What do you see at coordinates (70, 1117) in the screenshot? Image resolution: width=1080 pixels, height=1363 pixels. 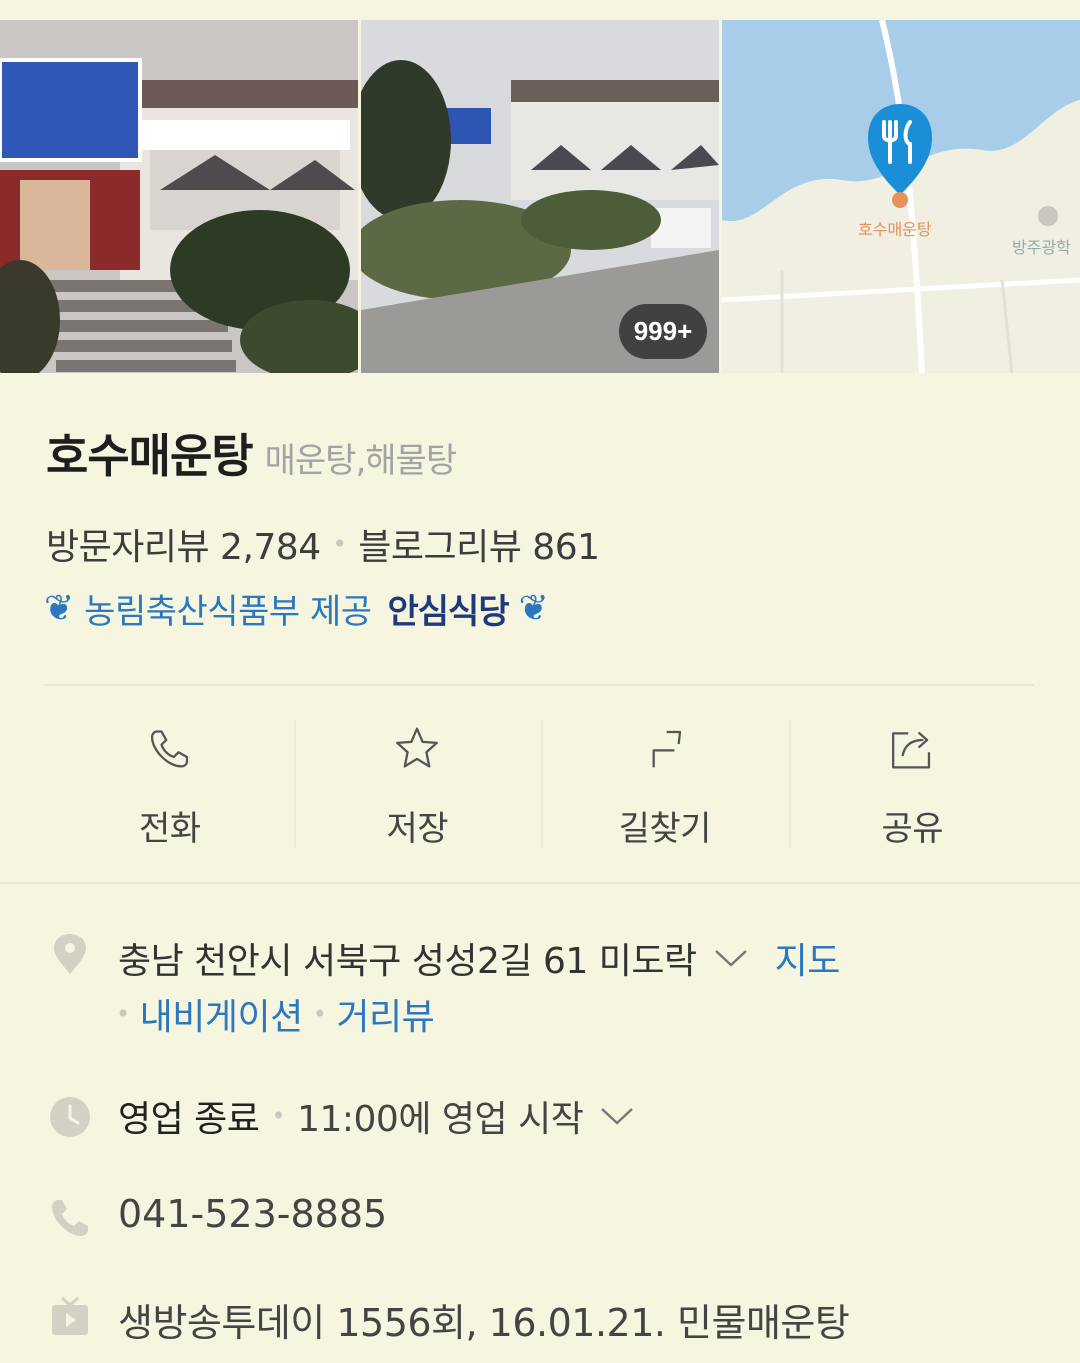 I see `clock-icon` at bounding box center [70, 1117].